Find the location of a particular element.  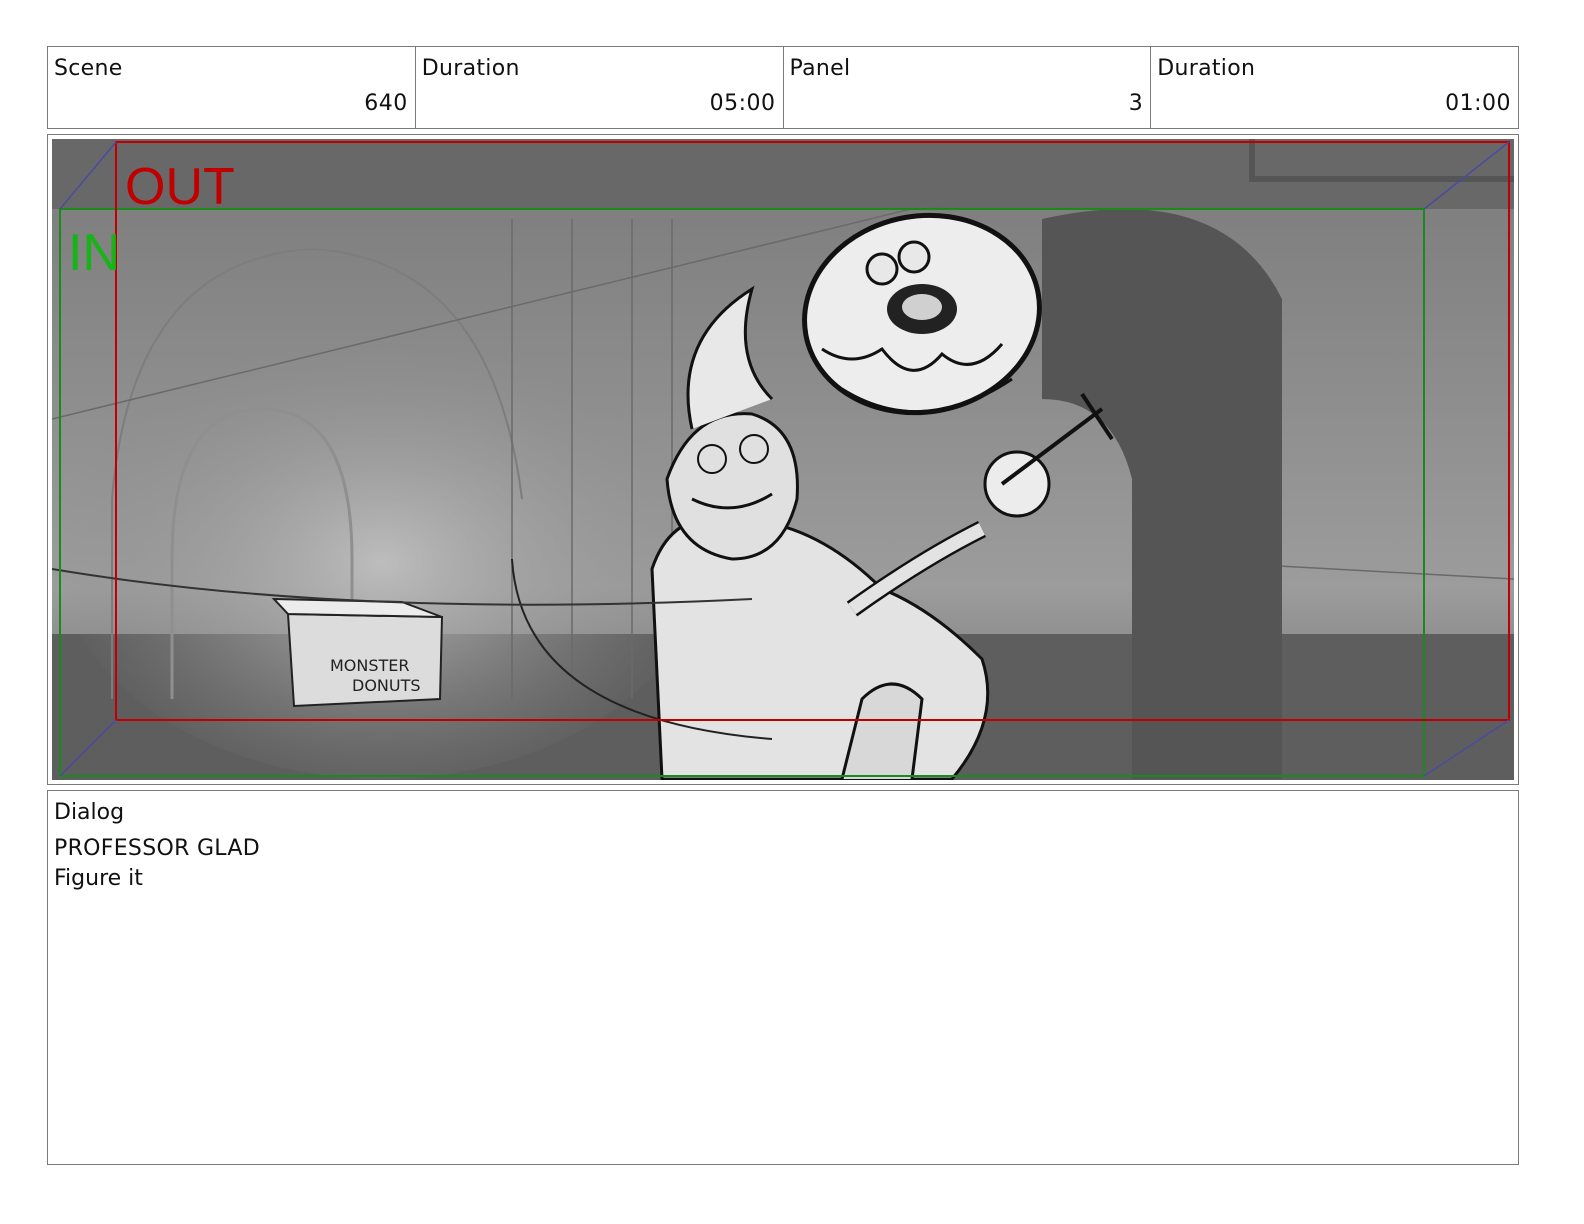

panel-value: 3 is located at coordinates (1136, 103).